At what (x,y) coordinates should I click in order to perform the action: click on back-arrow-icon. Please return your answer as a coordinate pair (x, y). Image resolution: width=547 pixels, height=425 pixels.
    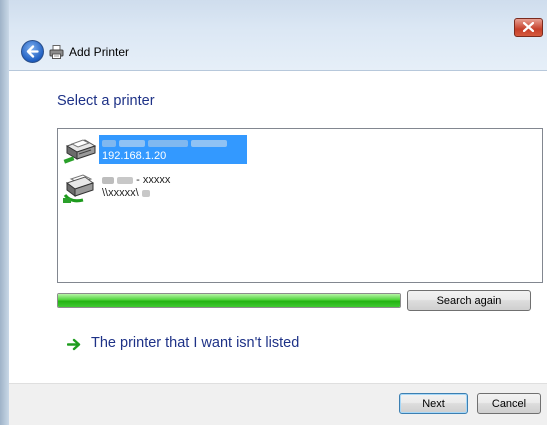
    Looking at the image, I should click on (32, 51).